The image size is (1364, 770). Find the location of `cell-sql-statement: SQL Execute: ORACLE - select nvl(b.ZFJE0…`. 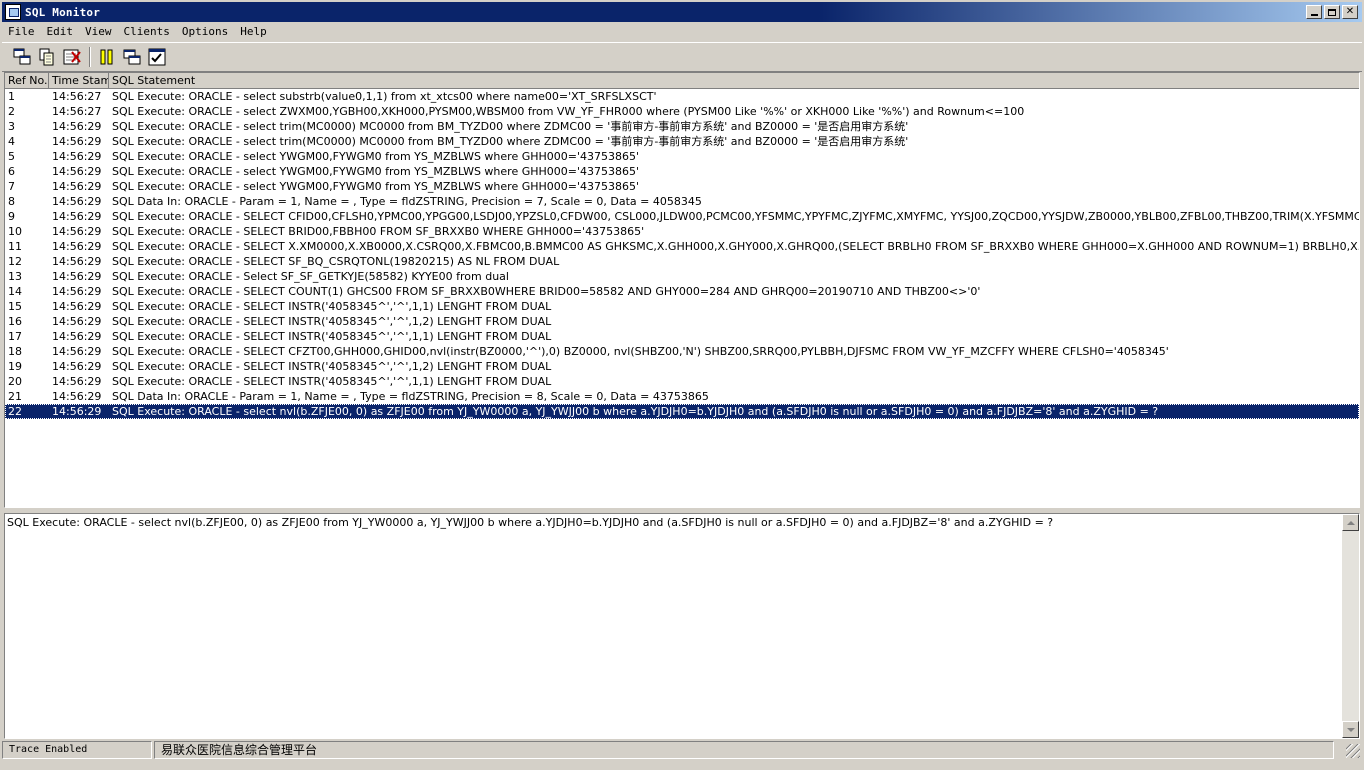

cell-sql-statement: SQL Execute: ORACLE - select nvl(b.ZFJE0… is located at coordinates (635, 411).